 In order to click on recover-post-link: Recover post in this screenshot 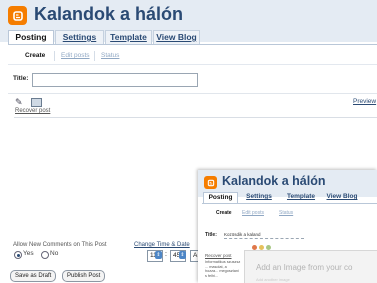, I will do `click(32, 111)`.